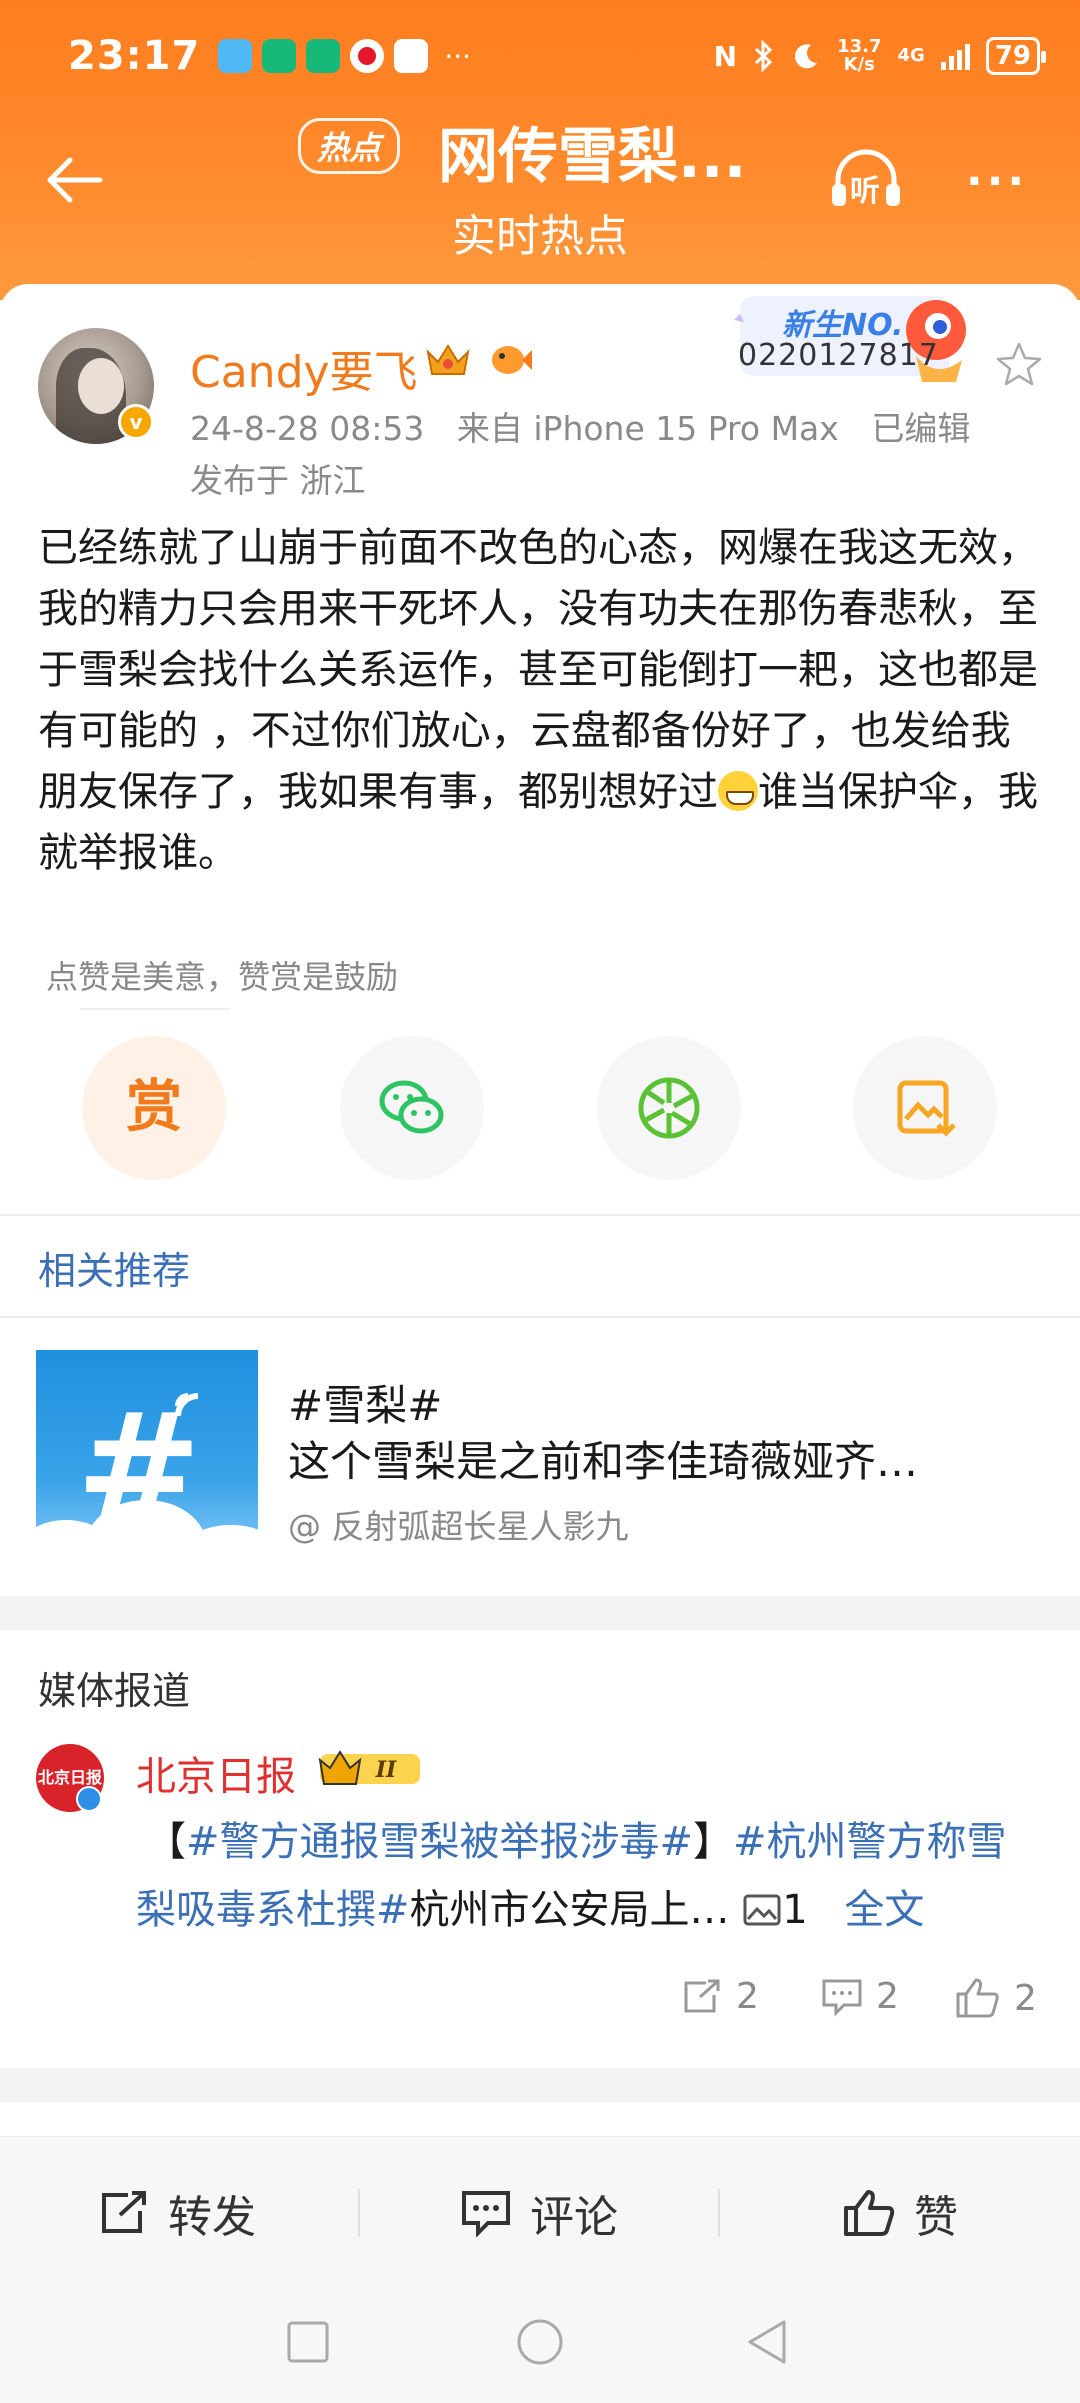 The image size is (1080, 2403). Describe the element at coordinates (458, 1524) in the screenshot. I see `related-source: @ 反射弧超长星人影九` at that location.